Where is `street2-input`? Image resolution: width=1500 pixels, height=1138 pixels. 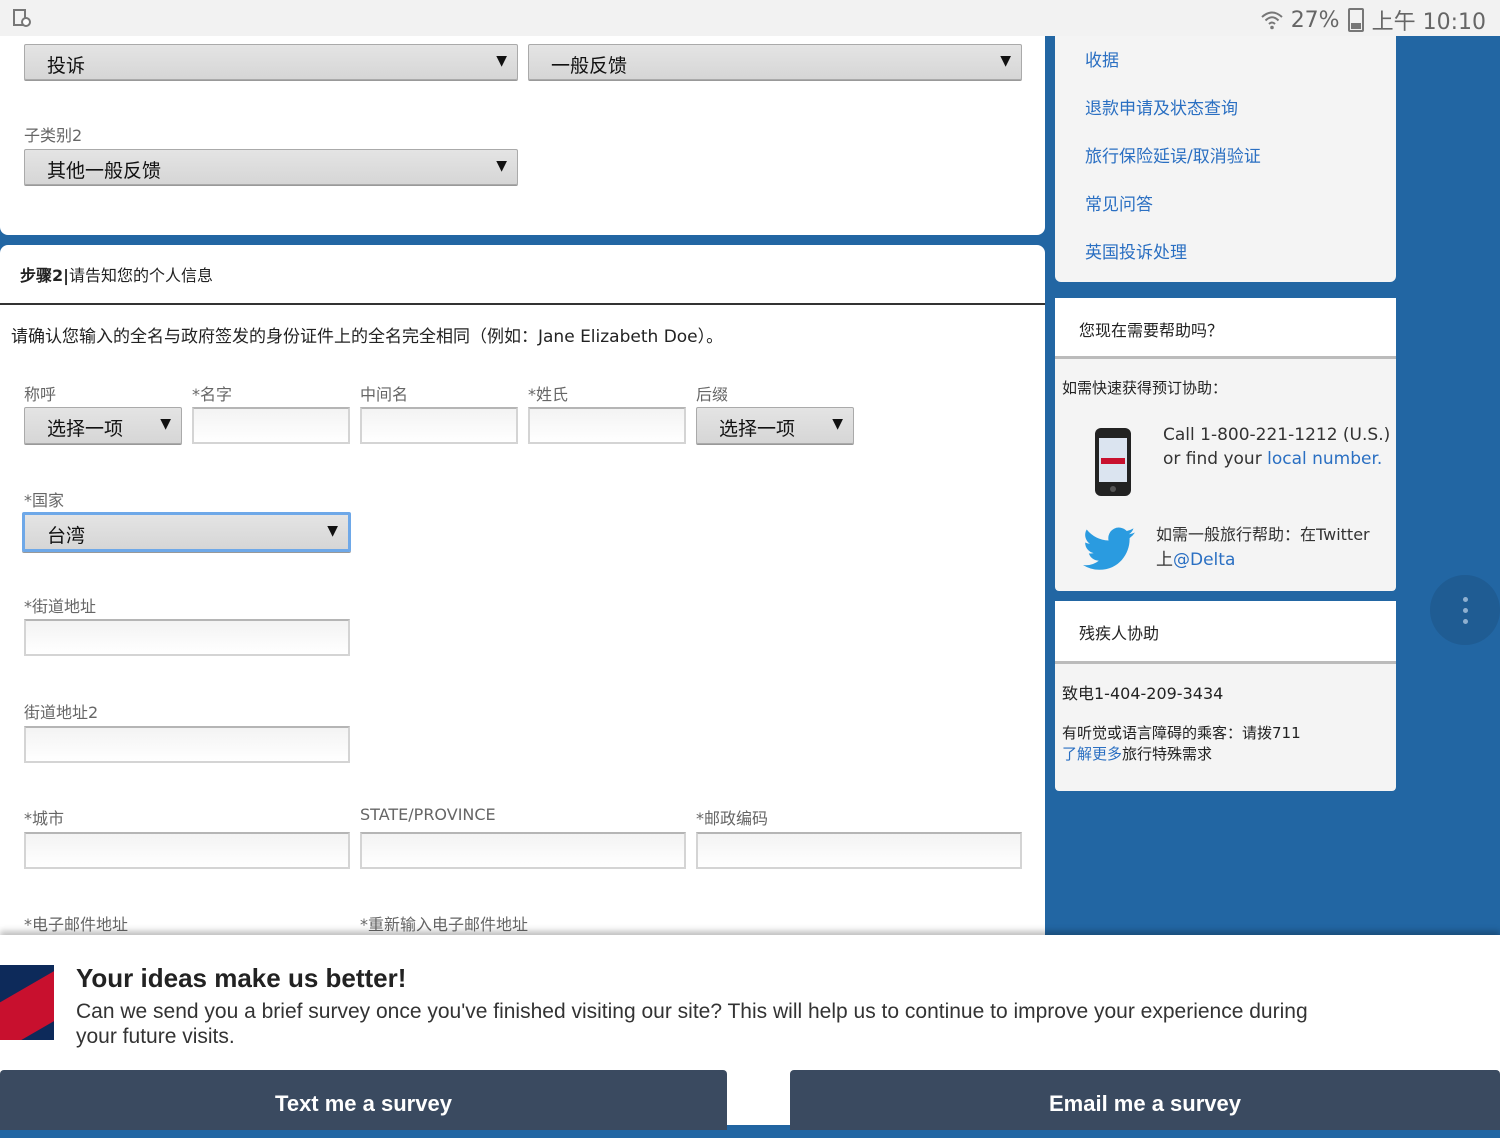 street2-input is located at coordinates (187, 744).